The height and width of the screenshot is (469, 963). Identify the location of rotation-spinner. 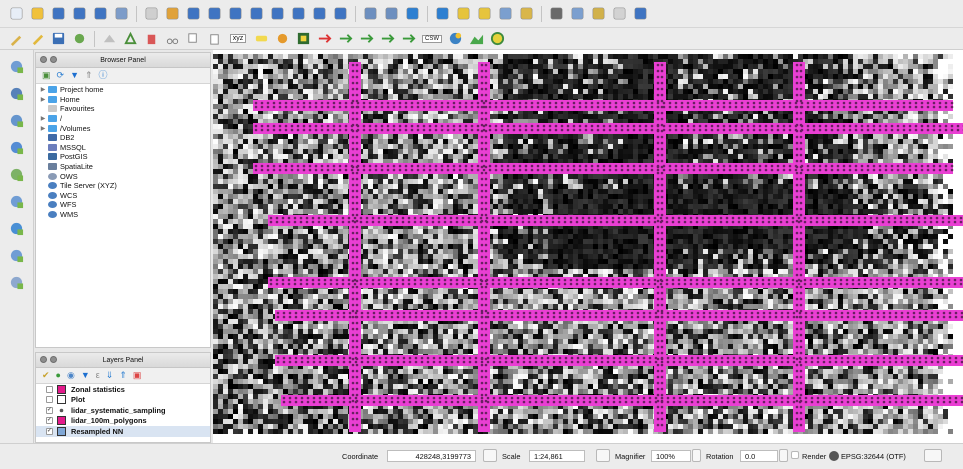
(783, 455).